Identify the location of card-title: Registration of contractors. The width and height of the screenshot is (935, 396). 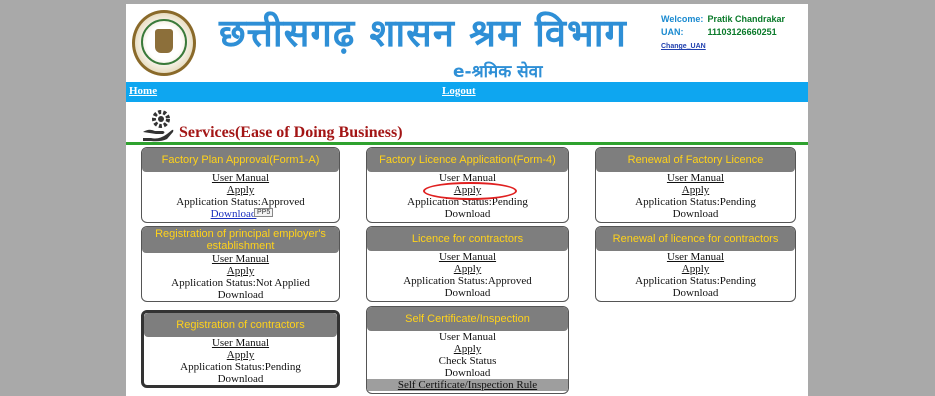
(240, 325).